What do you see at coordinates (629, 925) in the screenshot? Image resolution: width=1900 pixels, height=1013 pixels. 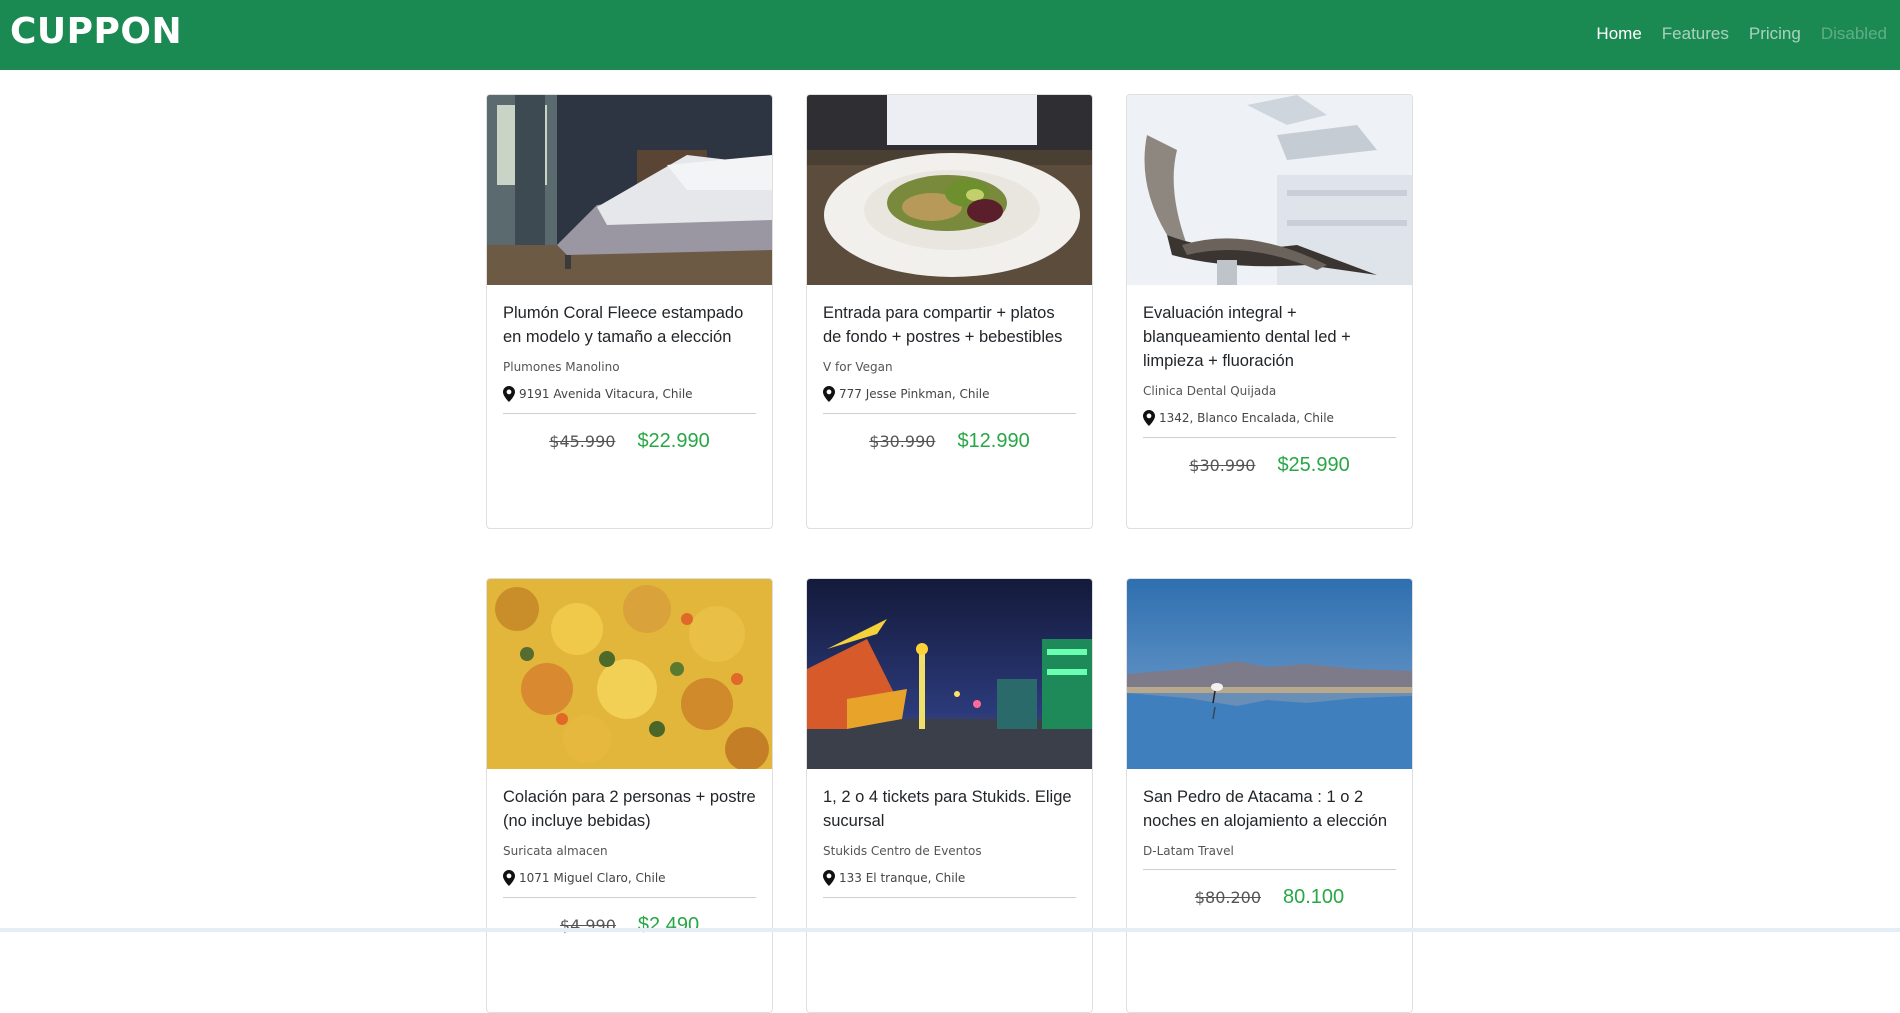 I see `price-row: $4.990 $2.490` at bounding box center [629, 925].